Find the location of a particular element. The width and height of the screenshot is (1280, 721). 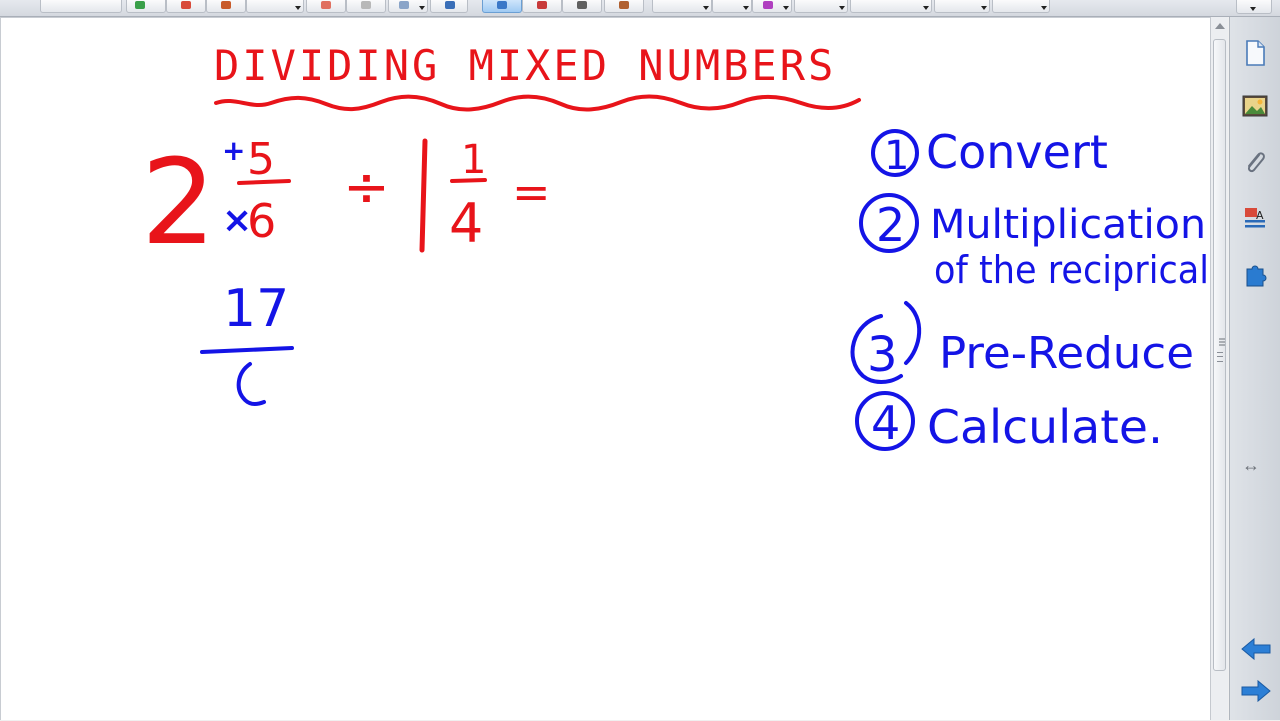

shapes-icon is located at coordinates (624, 5).